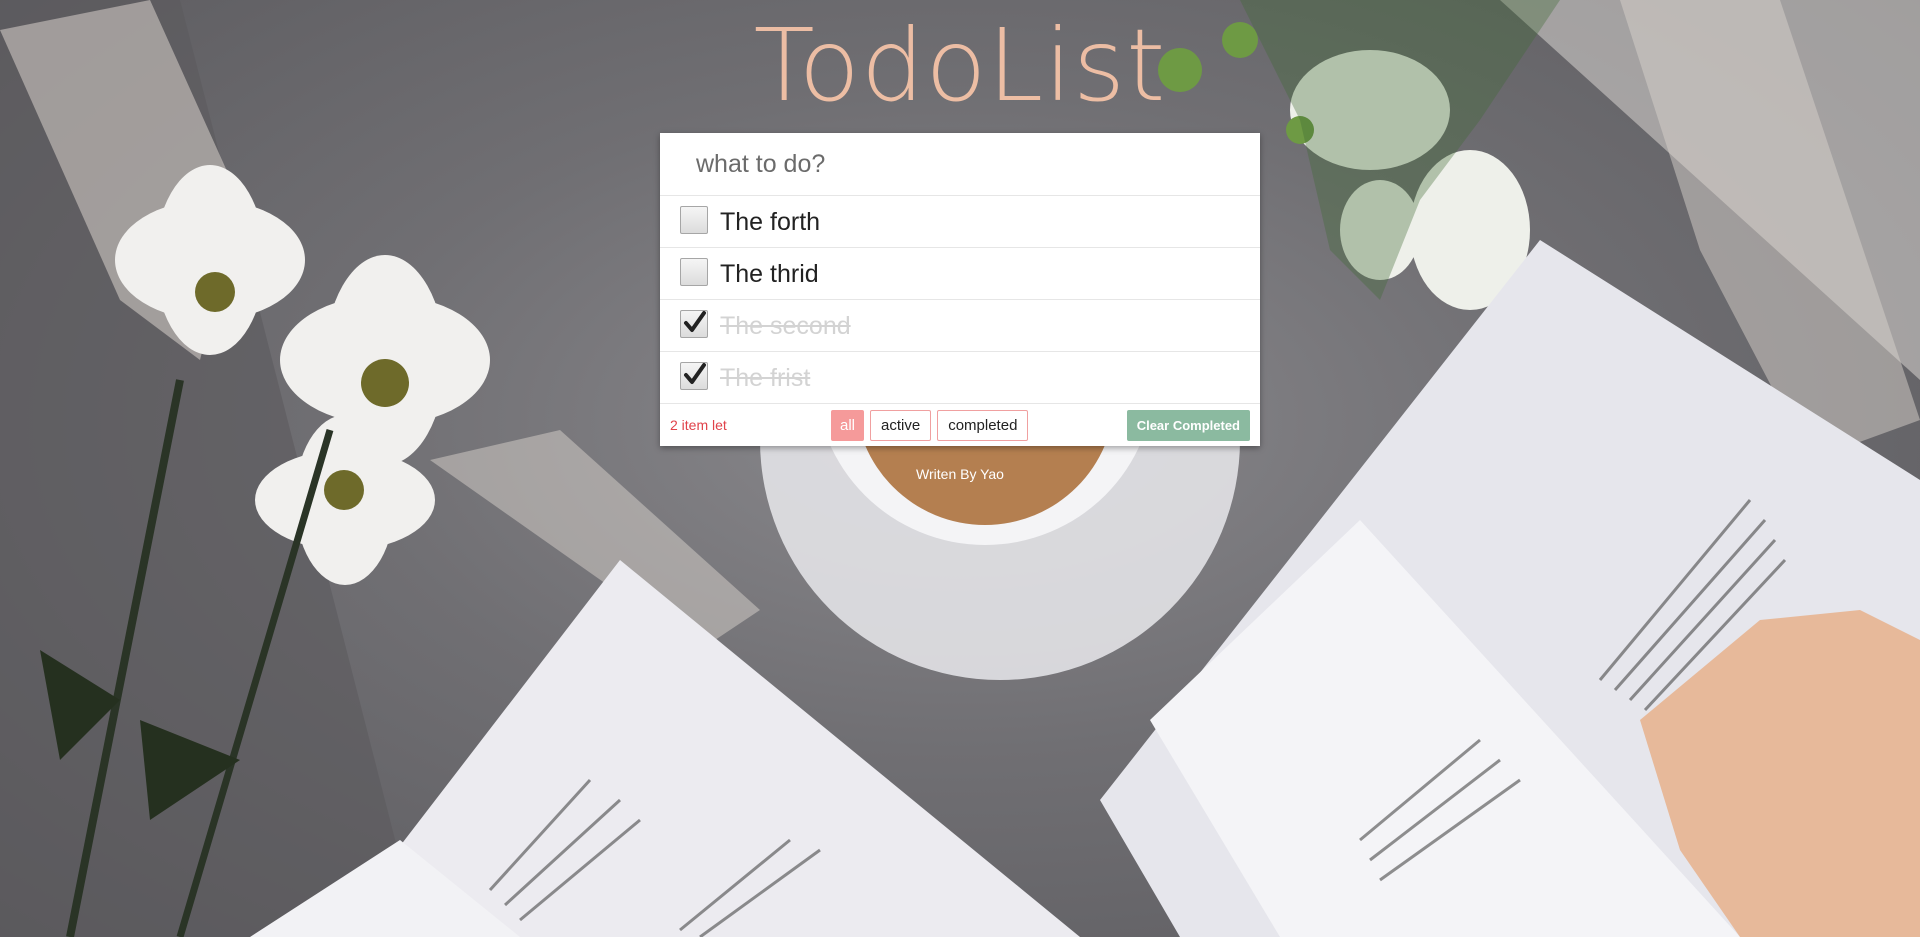  I want to click on author-credit: Writen By Yao, so click(960, 474).